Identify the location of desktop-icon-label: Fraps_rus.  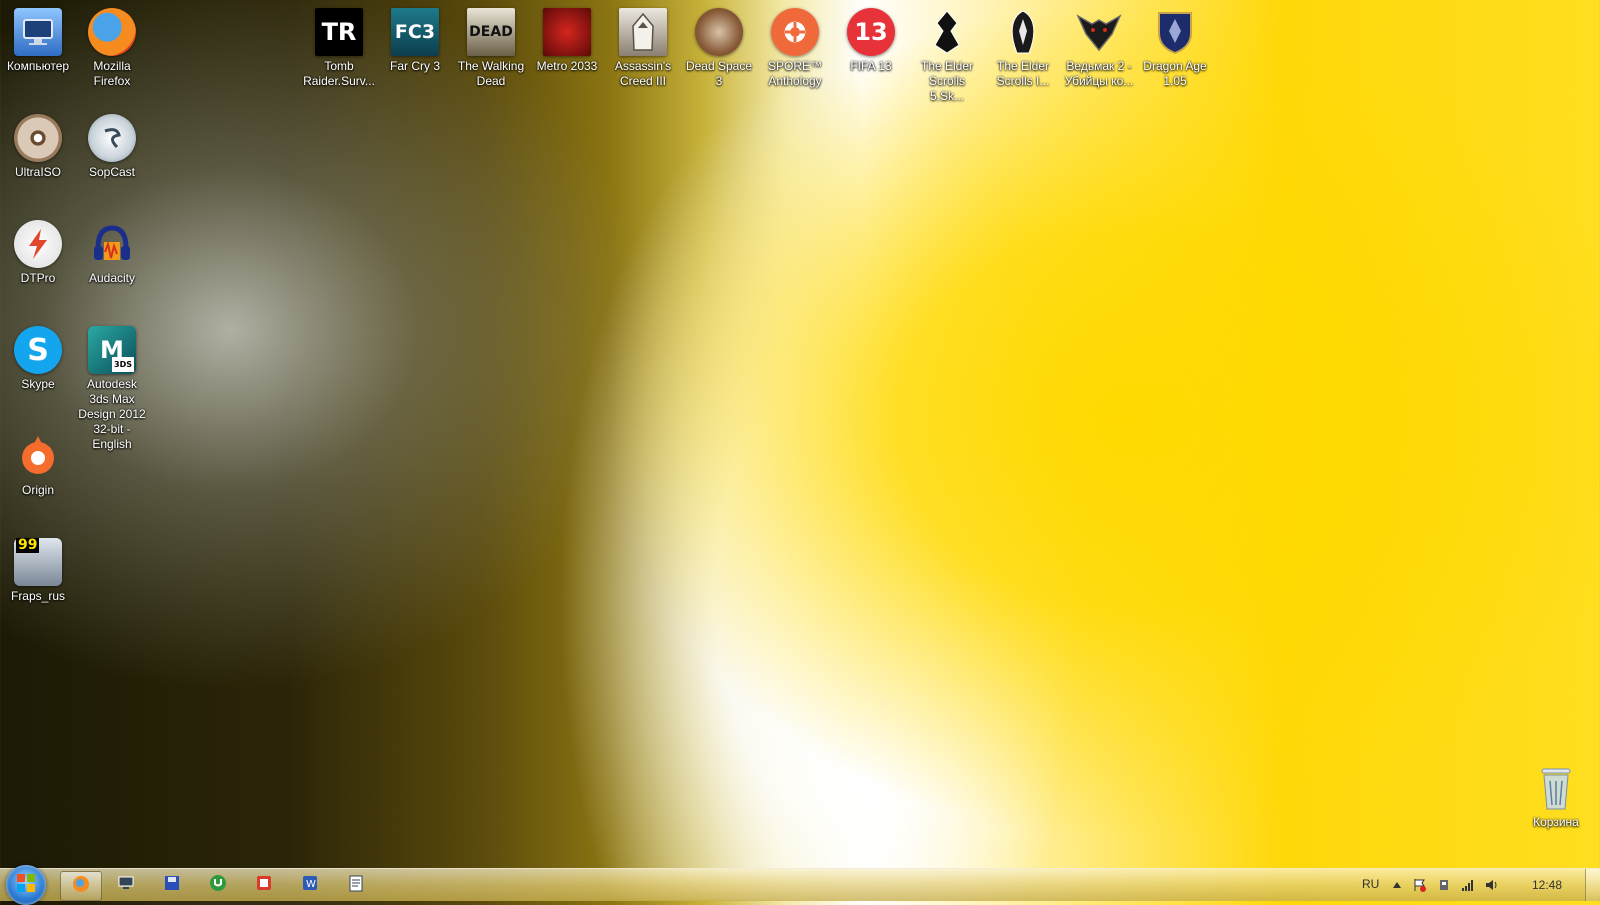
(38, 596).